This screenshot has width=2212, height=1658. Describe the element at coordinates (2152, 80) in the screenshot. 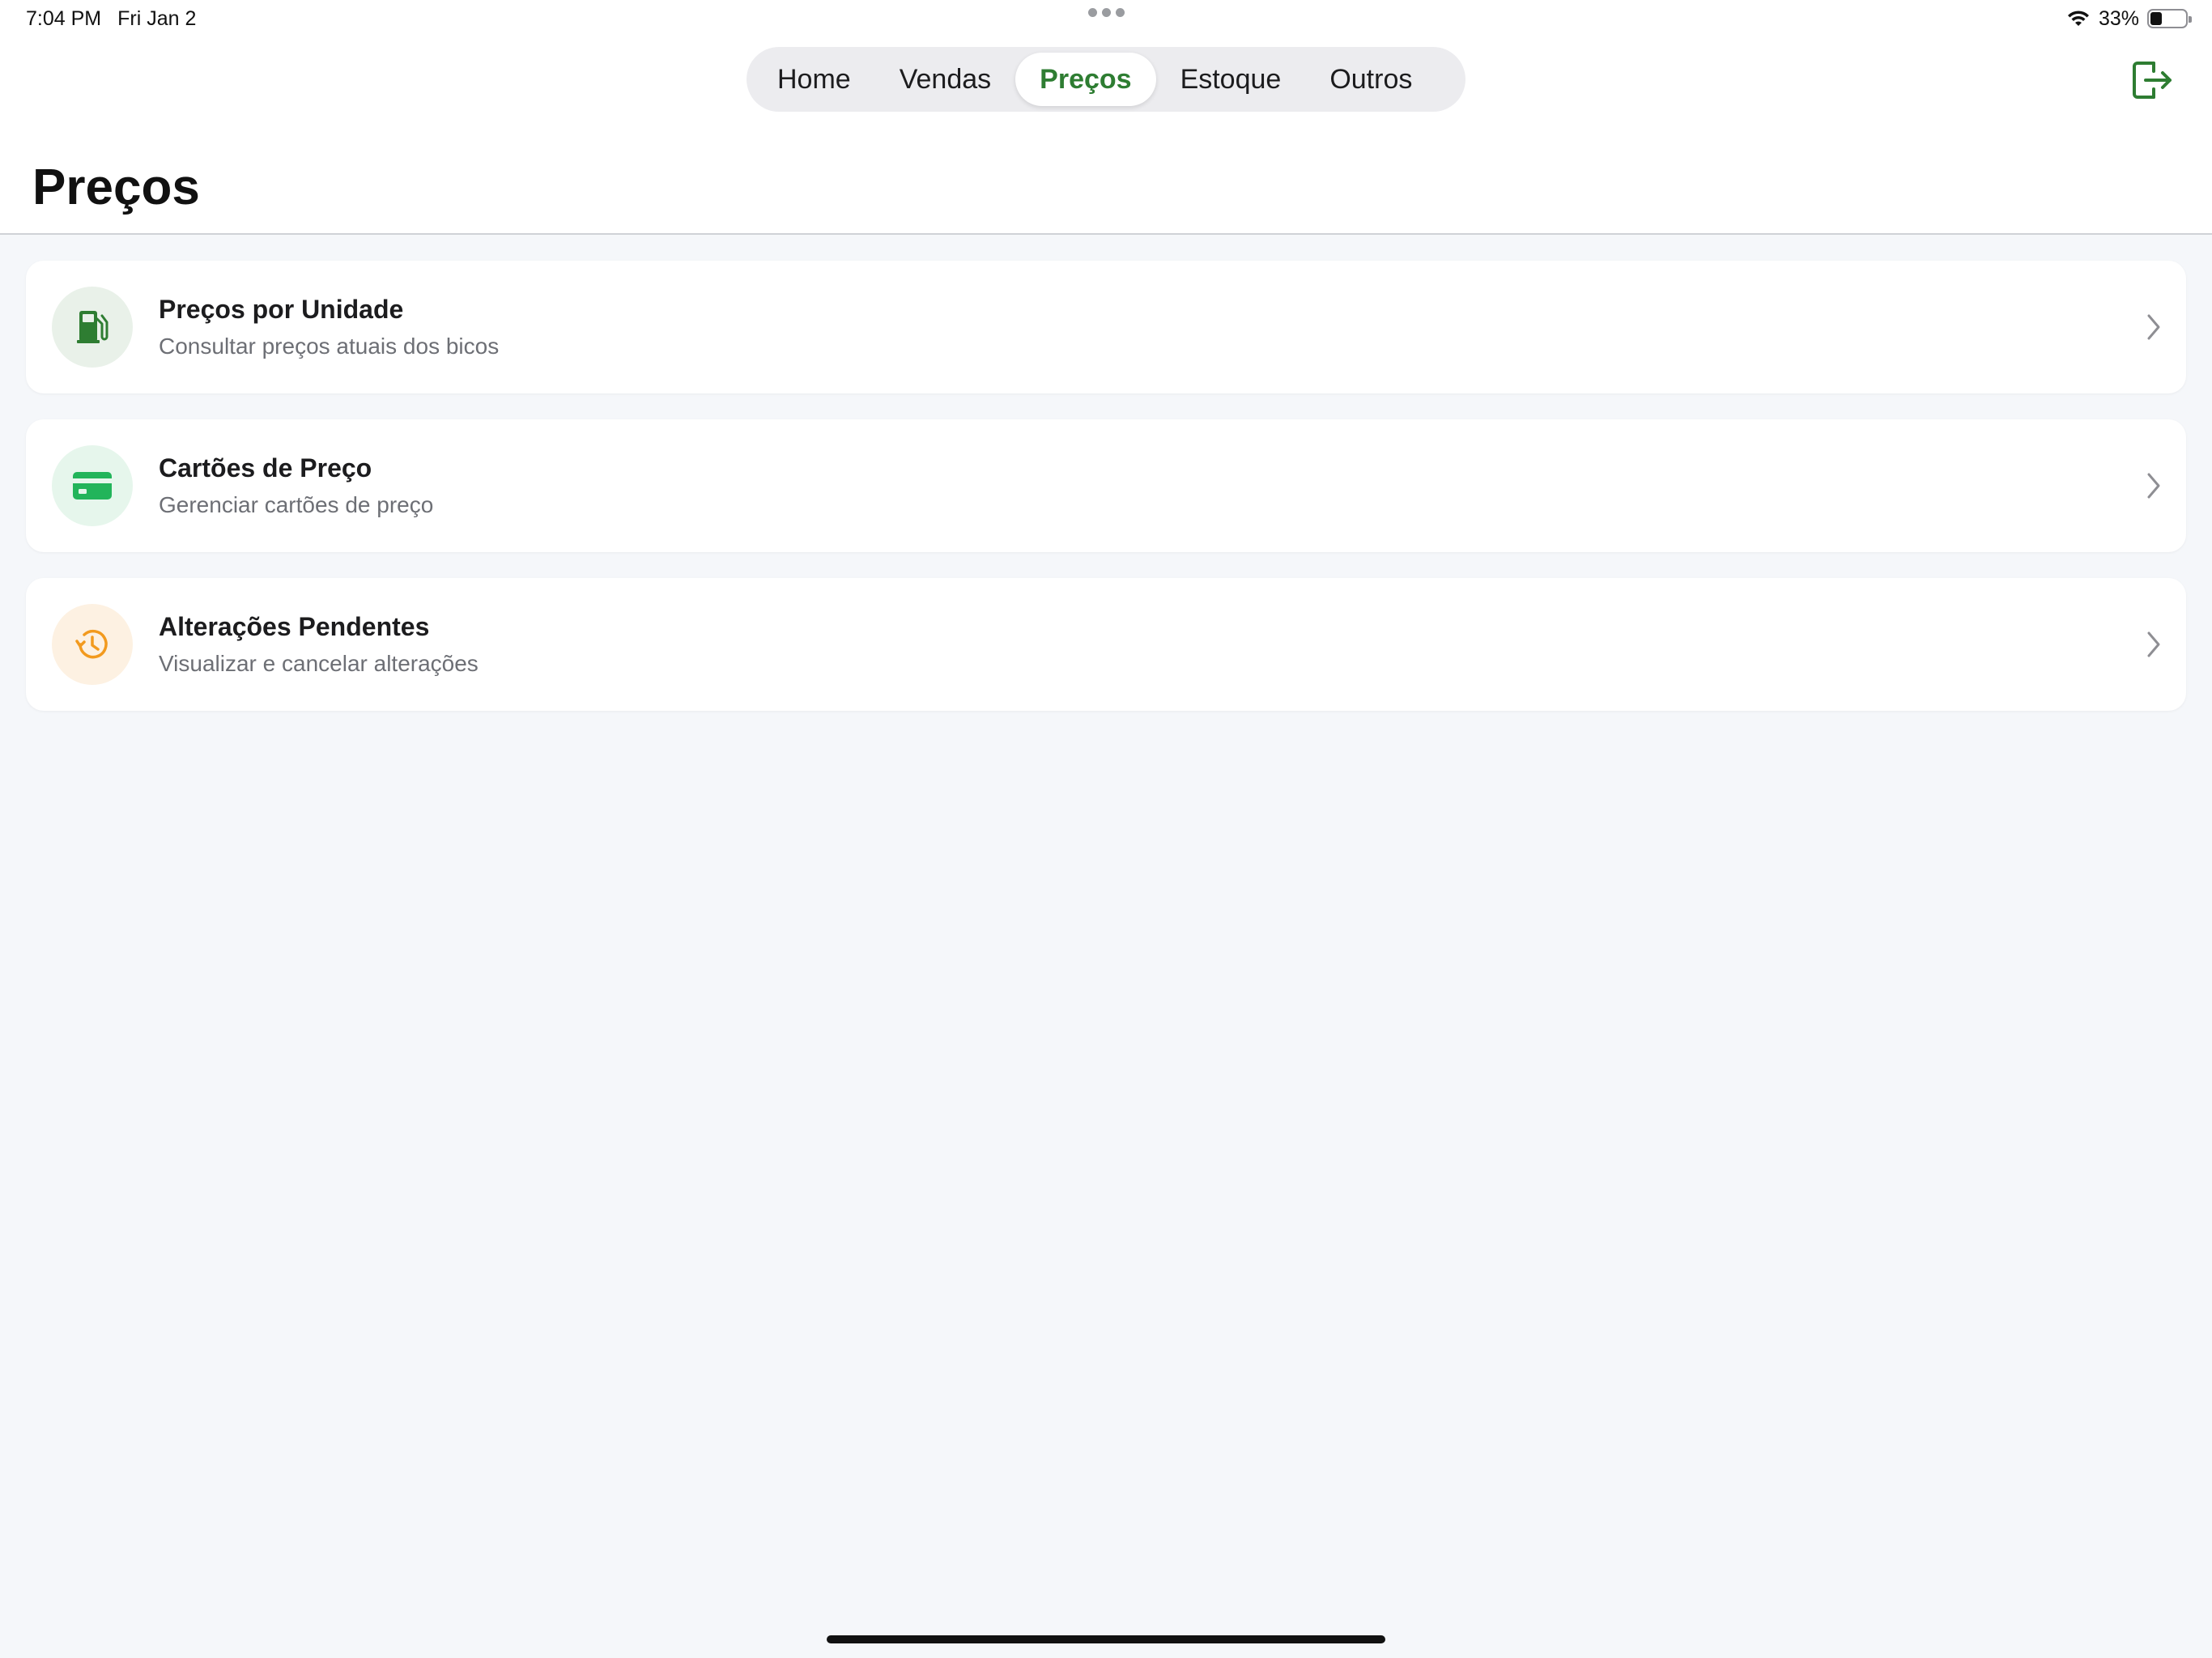

I see `logout-icon` at that location.